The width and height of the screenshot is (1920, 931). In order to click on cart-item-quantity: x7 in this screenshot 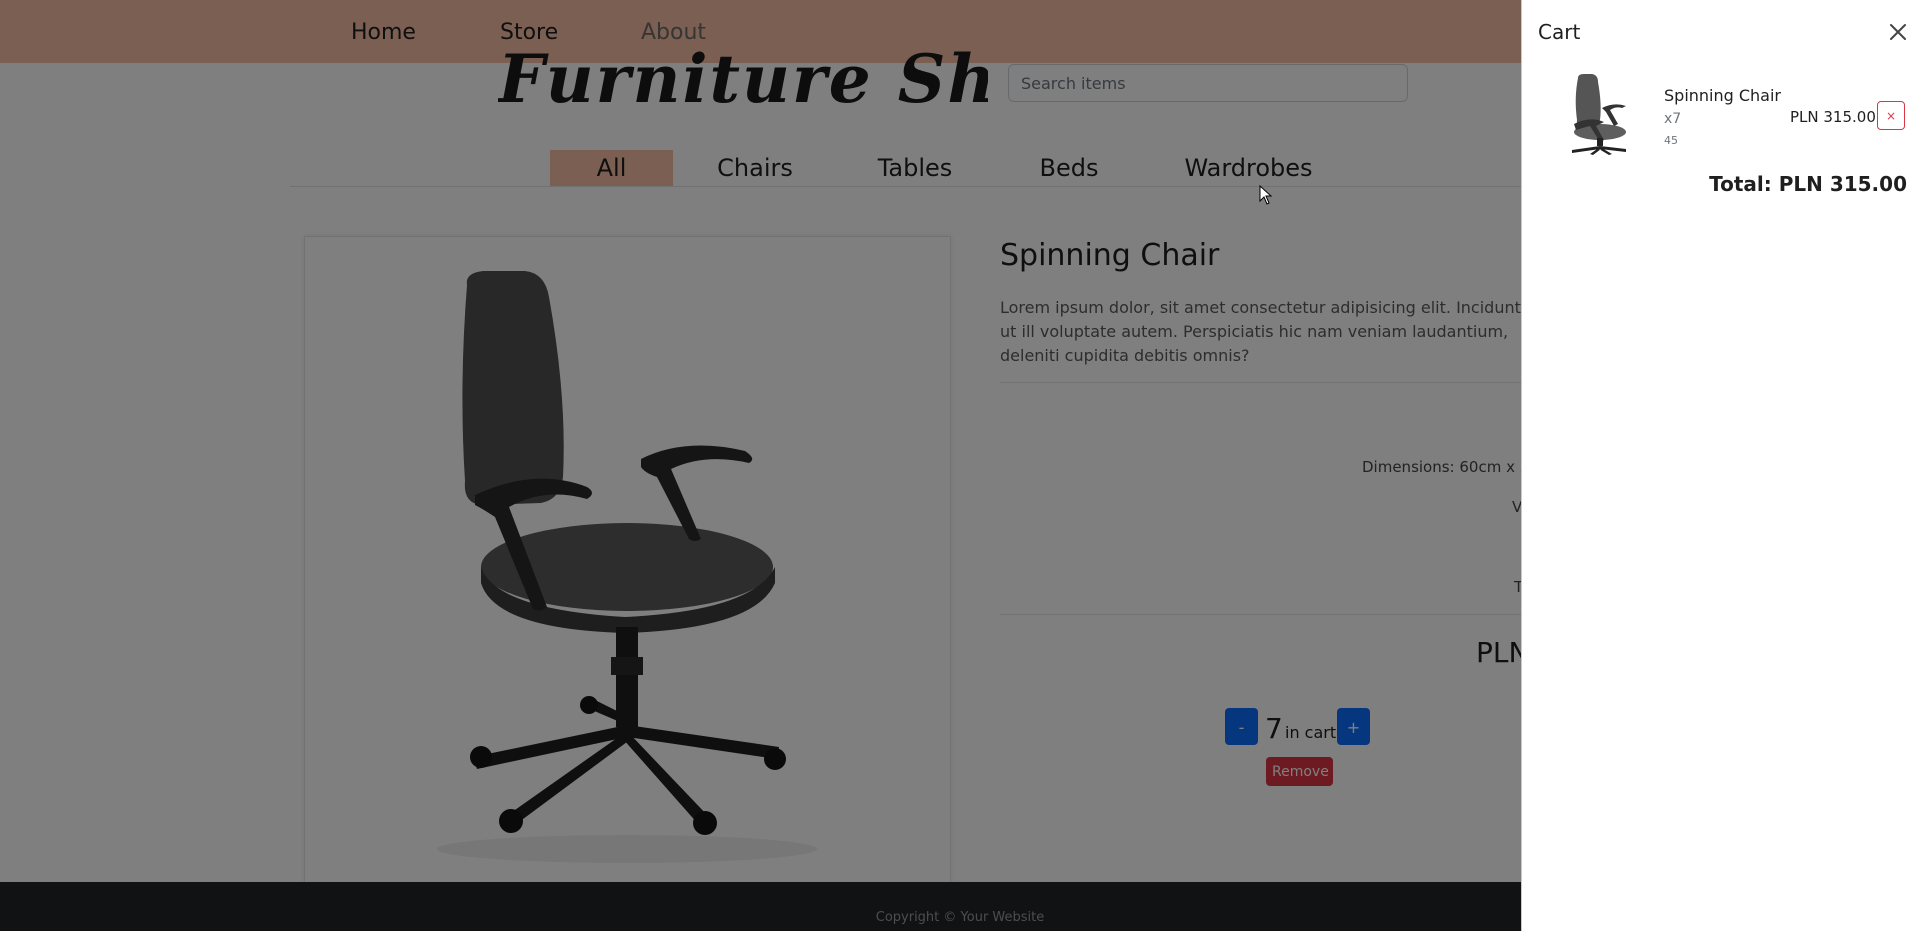, I will do `click(1673, 119)`.